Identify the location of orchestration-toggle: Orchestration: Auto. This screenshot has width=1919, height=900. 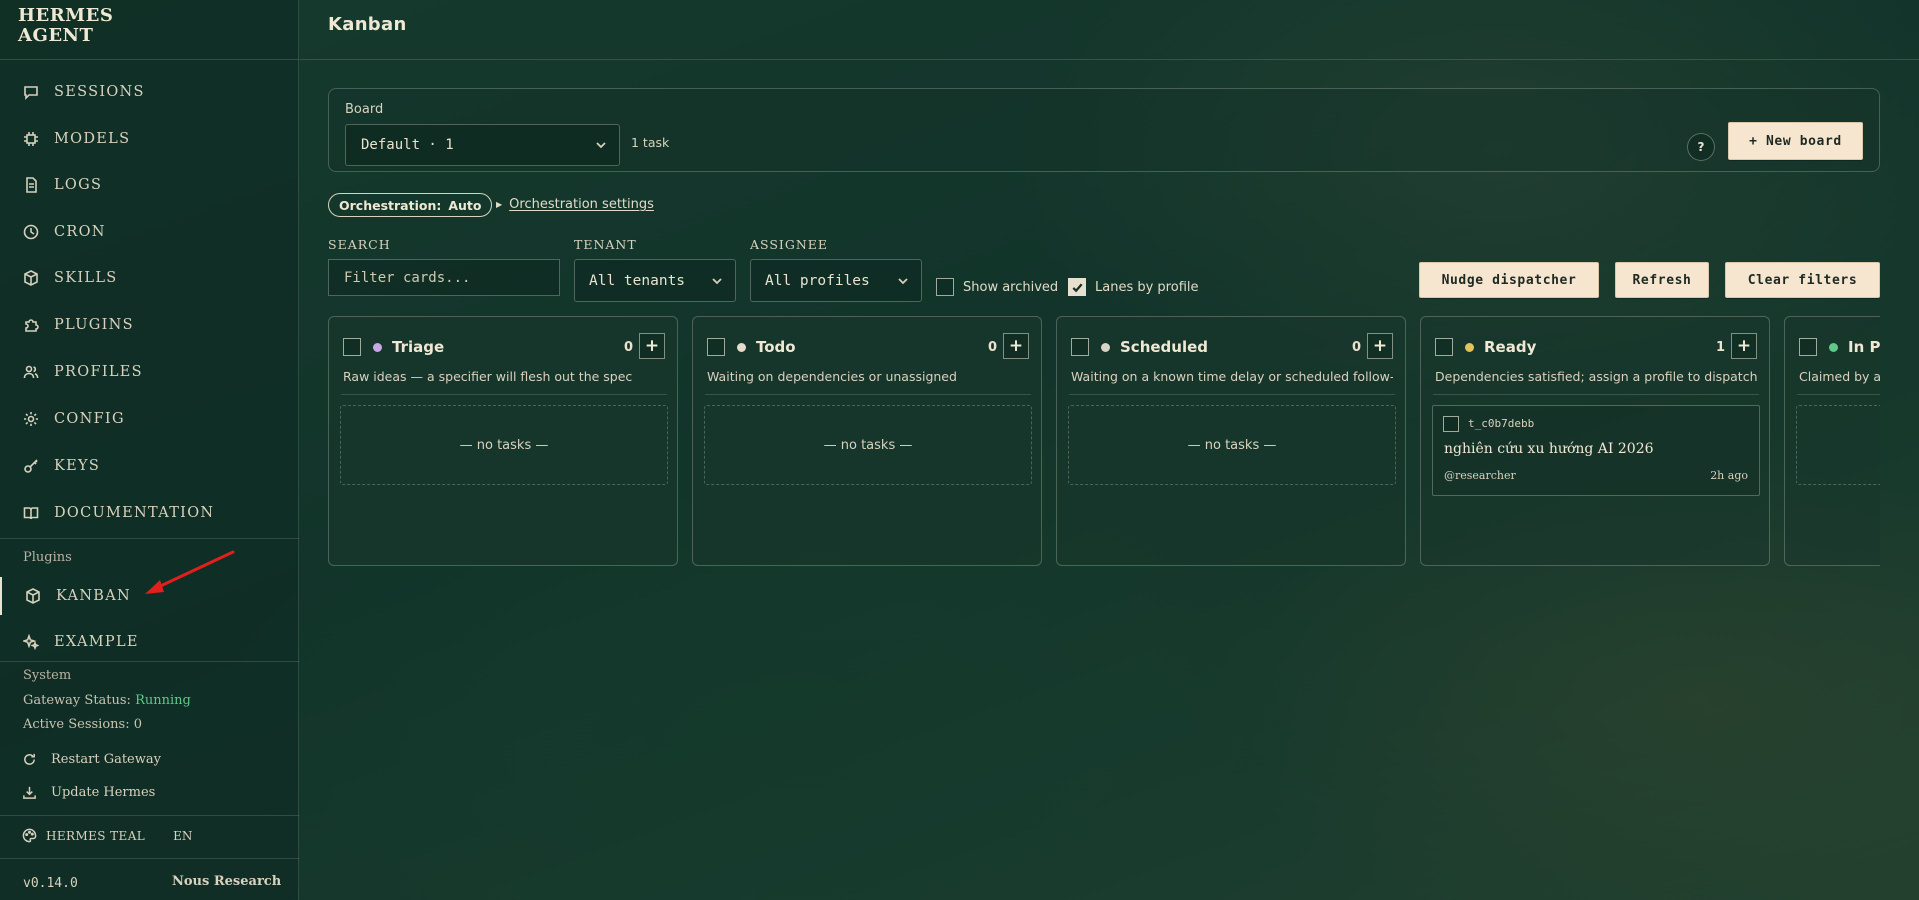
(410, 205).